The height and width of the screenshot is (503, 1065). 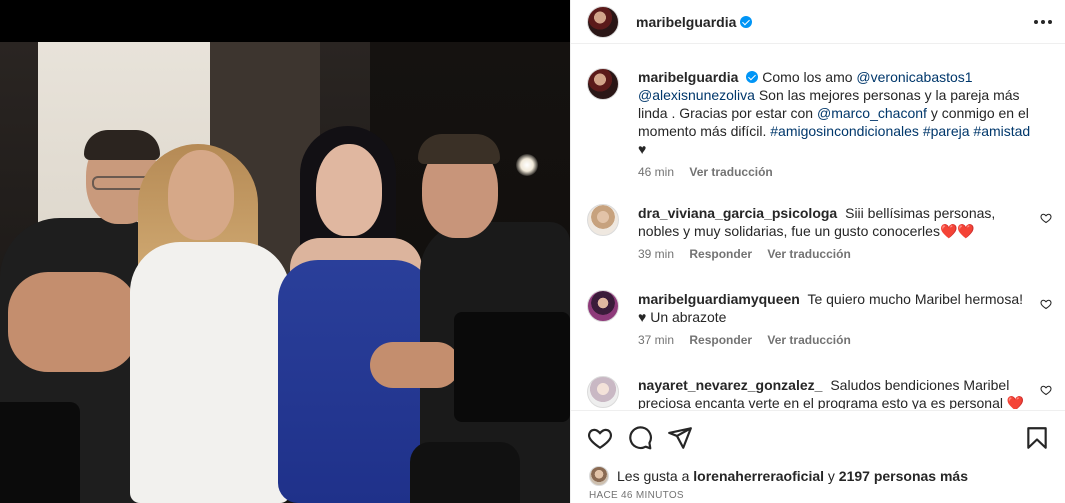 I want to click on mention-link: @veronicabastos1, so click(x=914, y=77).